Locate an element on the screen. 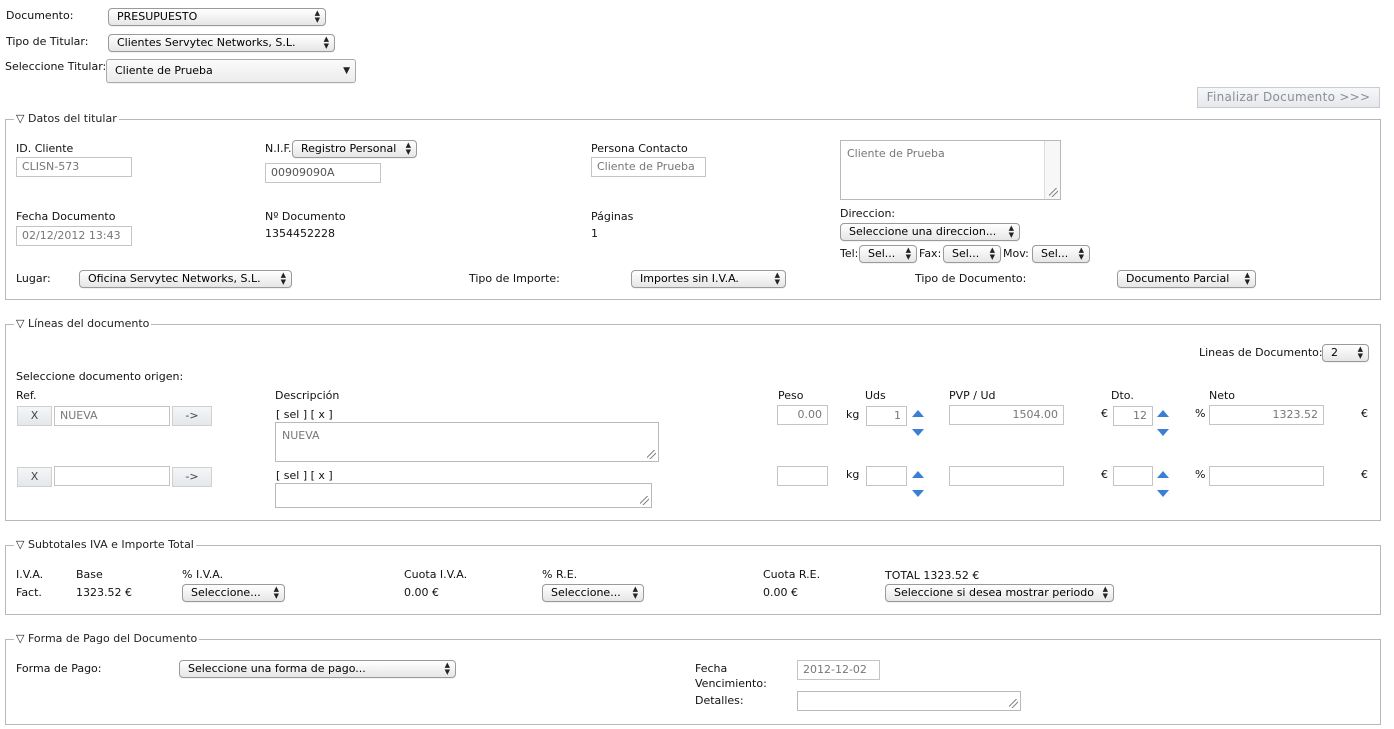 This screenshot has width=1394, height=729. row2-descripcion-textarea is located at coordinates (463, 495).